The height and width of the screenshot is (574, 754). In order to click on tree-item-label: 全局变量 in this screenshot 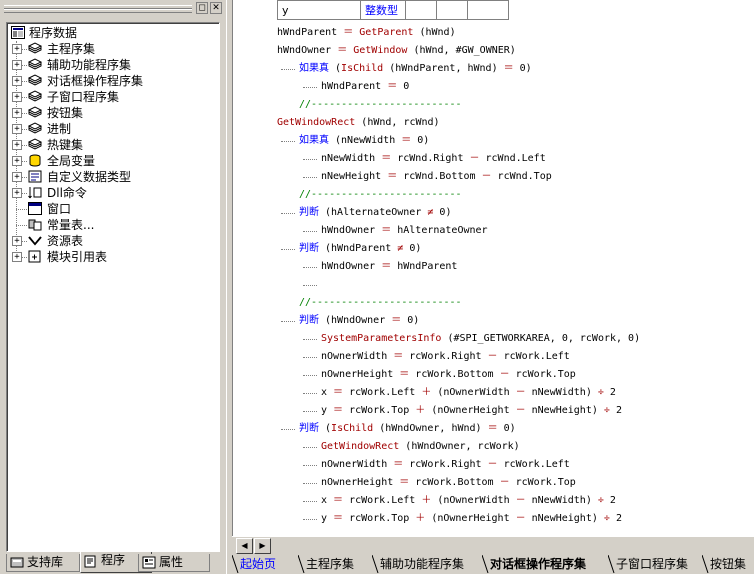, I will do `click(71, 161)`.